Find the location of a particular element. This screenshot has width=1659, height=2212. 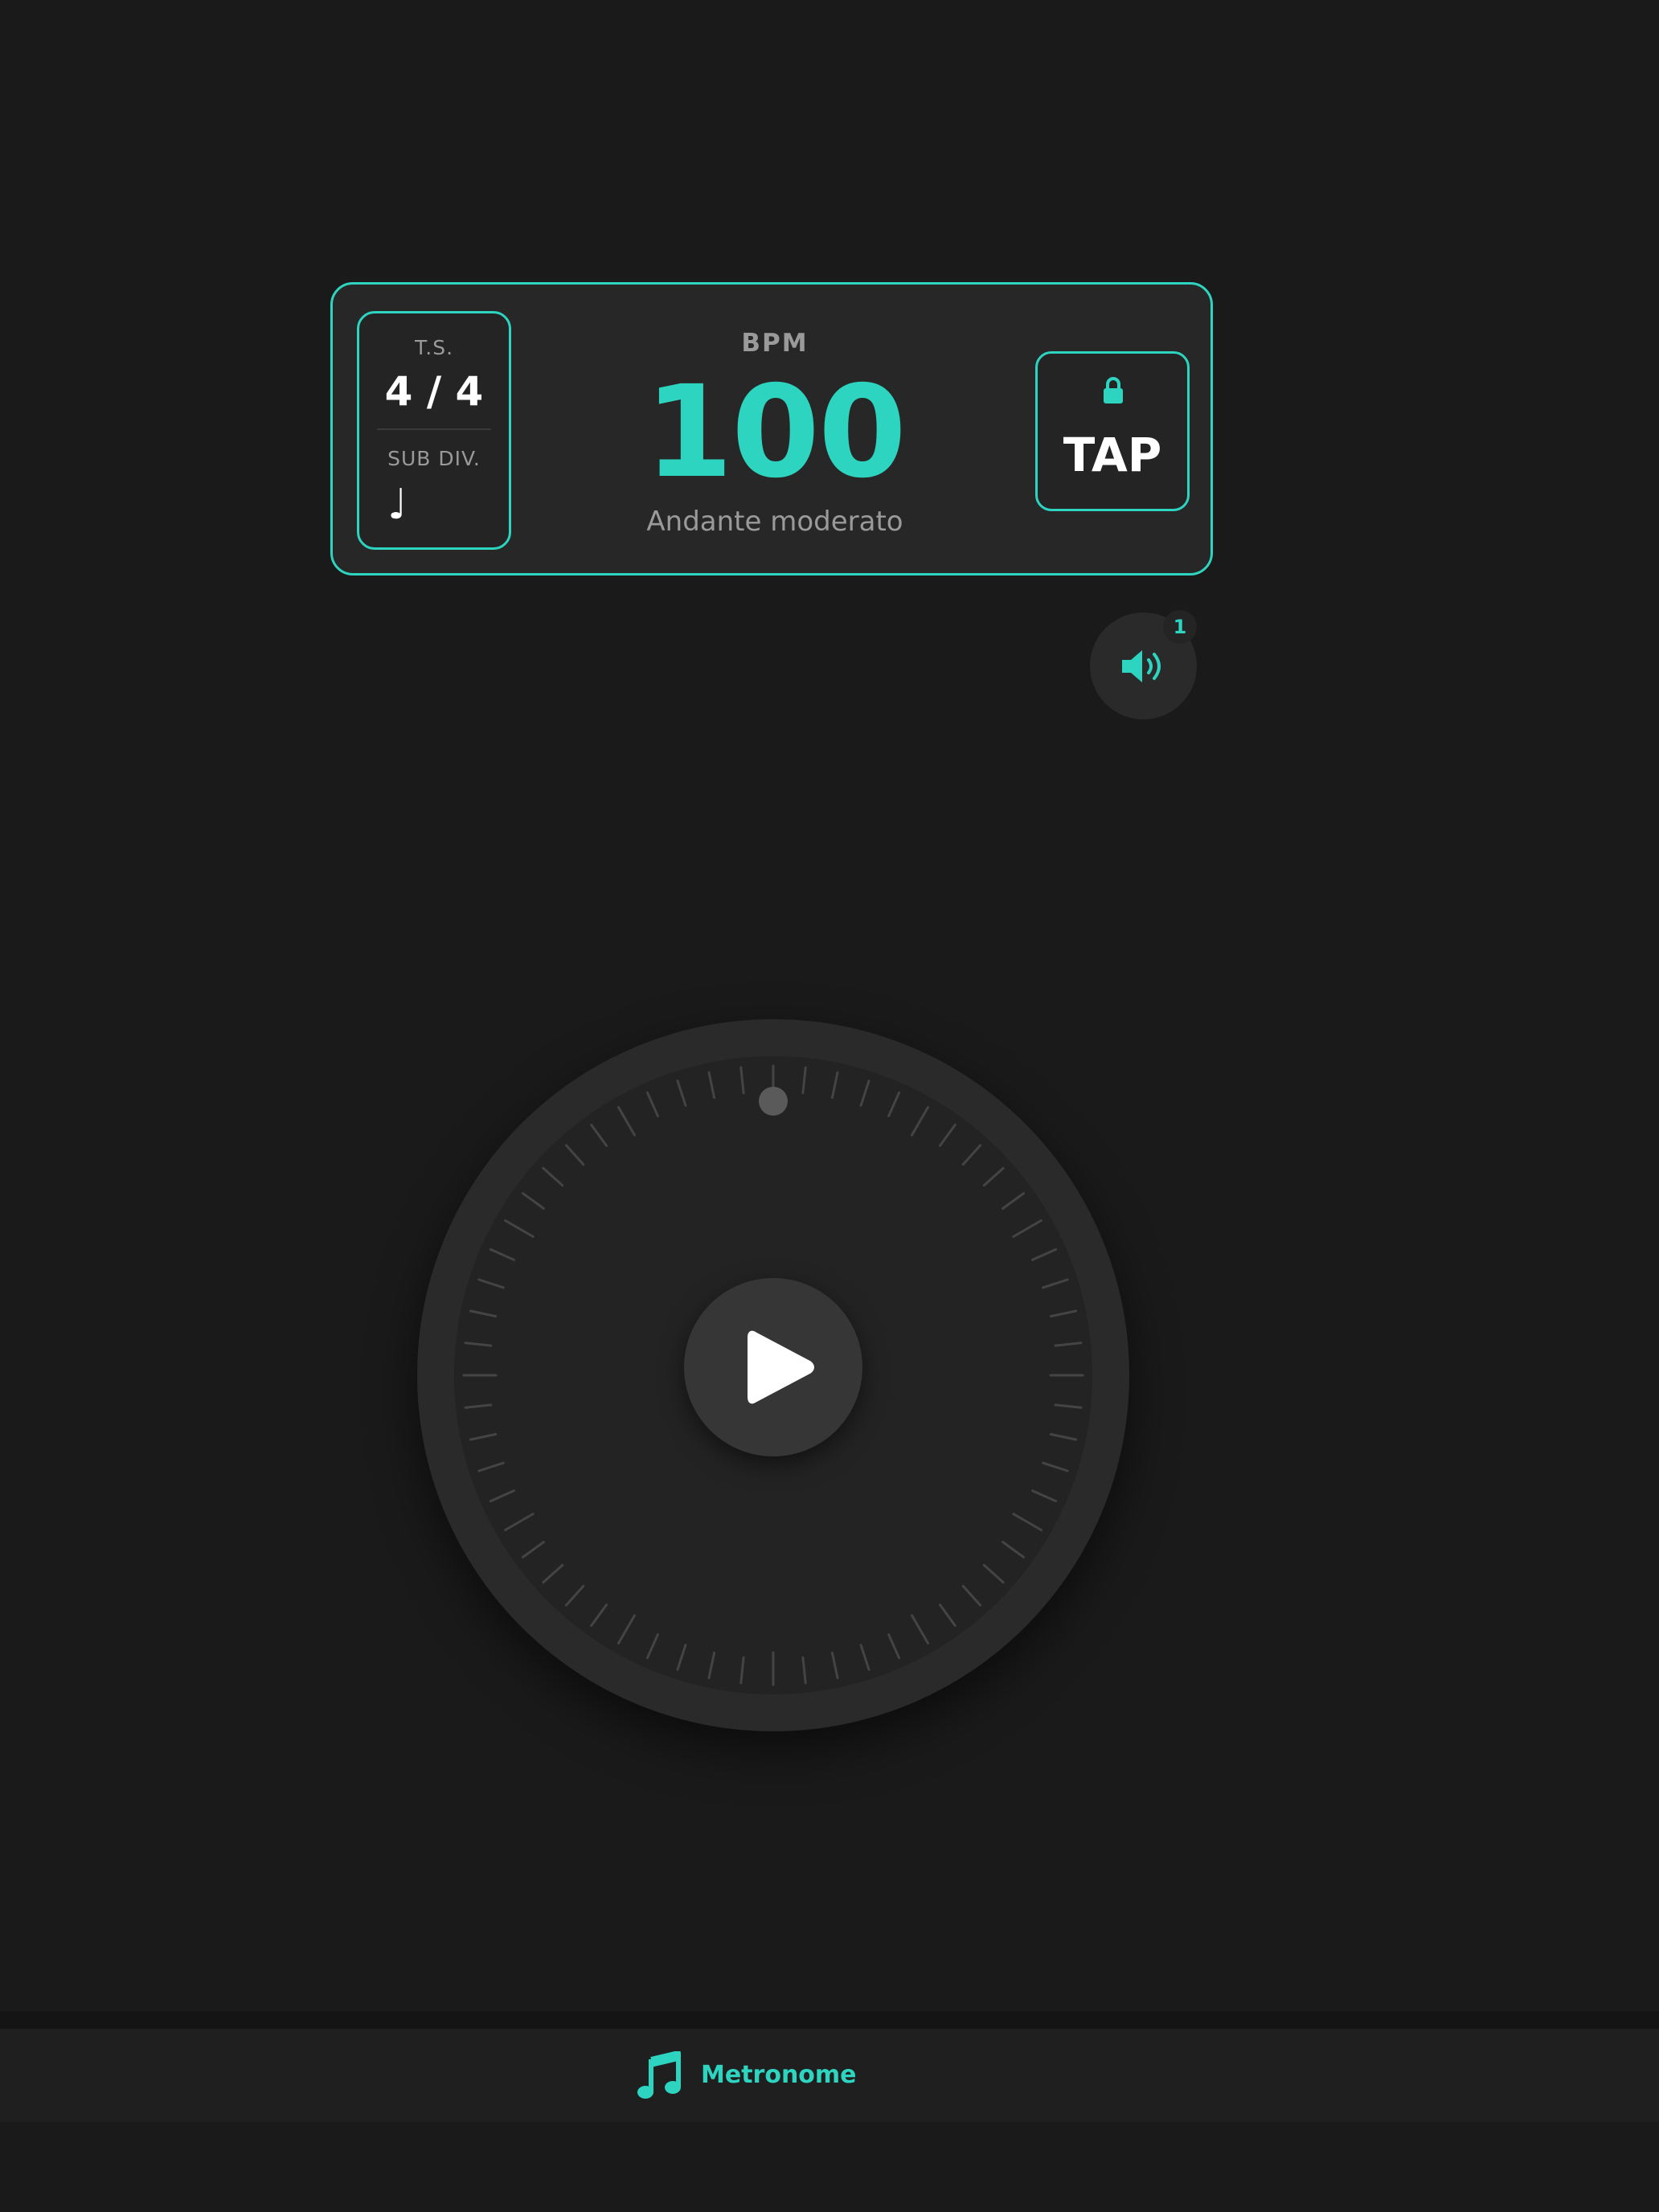

tempo-name: Andante moderato is located at coordinates (774, 522).